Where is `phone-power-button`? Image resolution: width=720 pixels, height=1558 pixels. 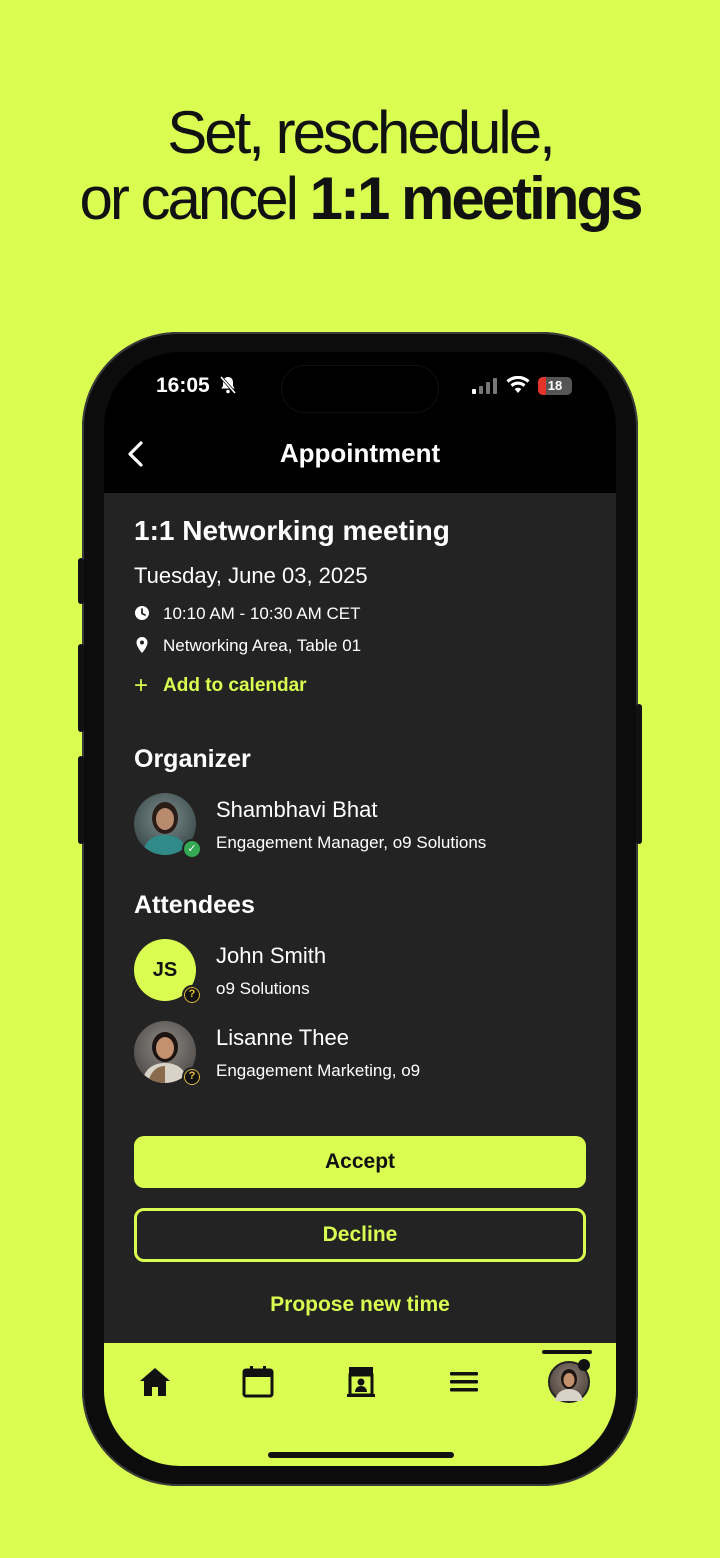
phone-power-button is located at coordinates (639, 774).